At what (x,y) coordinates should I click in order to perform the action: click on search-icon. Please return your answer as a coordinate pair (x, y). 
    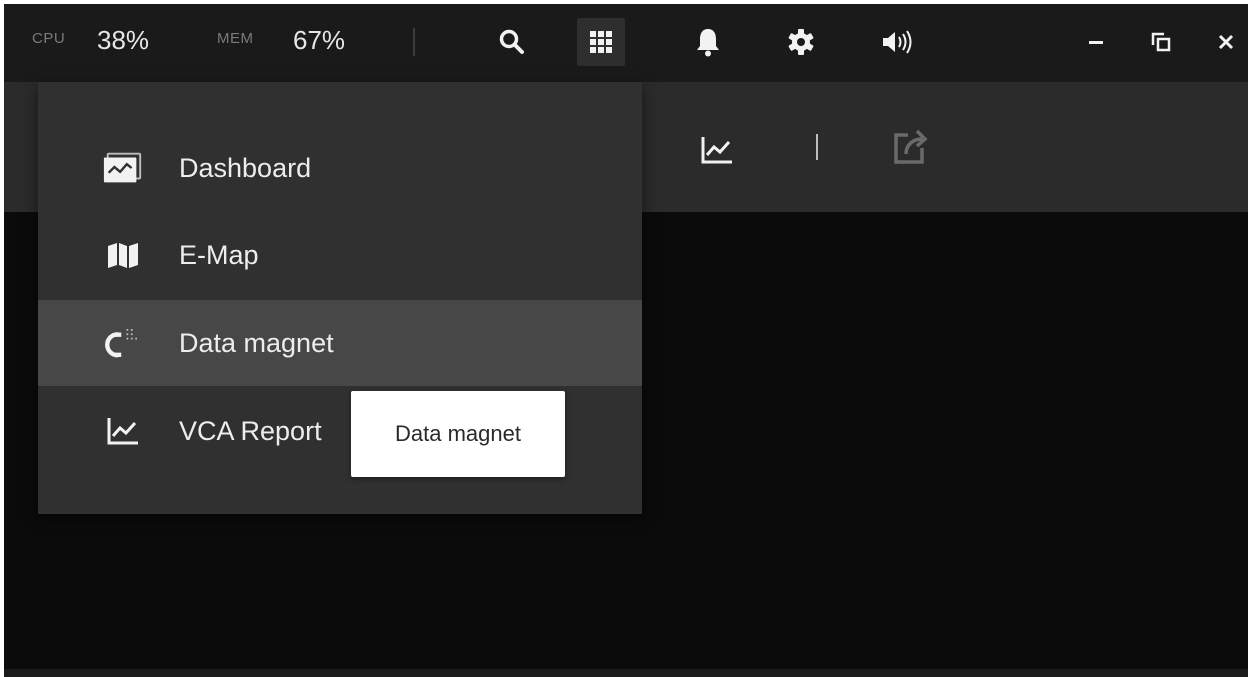
    Looking at the image, I should click on (512, 42).